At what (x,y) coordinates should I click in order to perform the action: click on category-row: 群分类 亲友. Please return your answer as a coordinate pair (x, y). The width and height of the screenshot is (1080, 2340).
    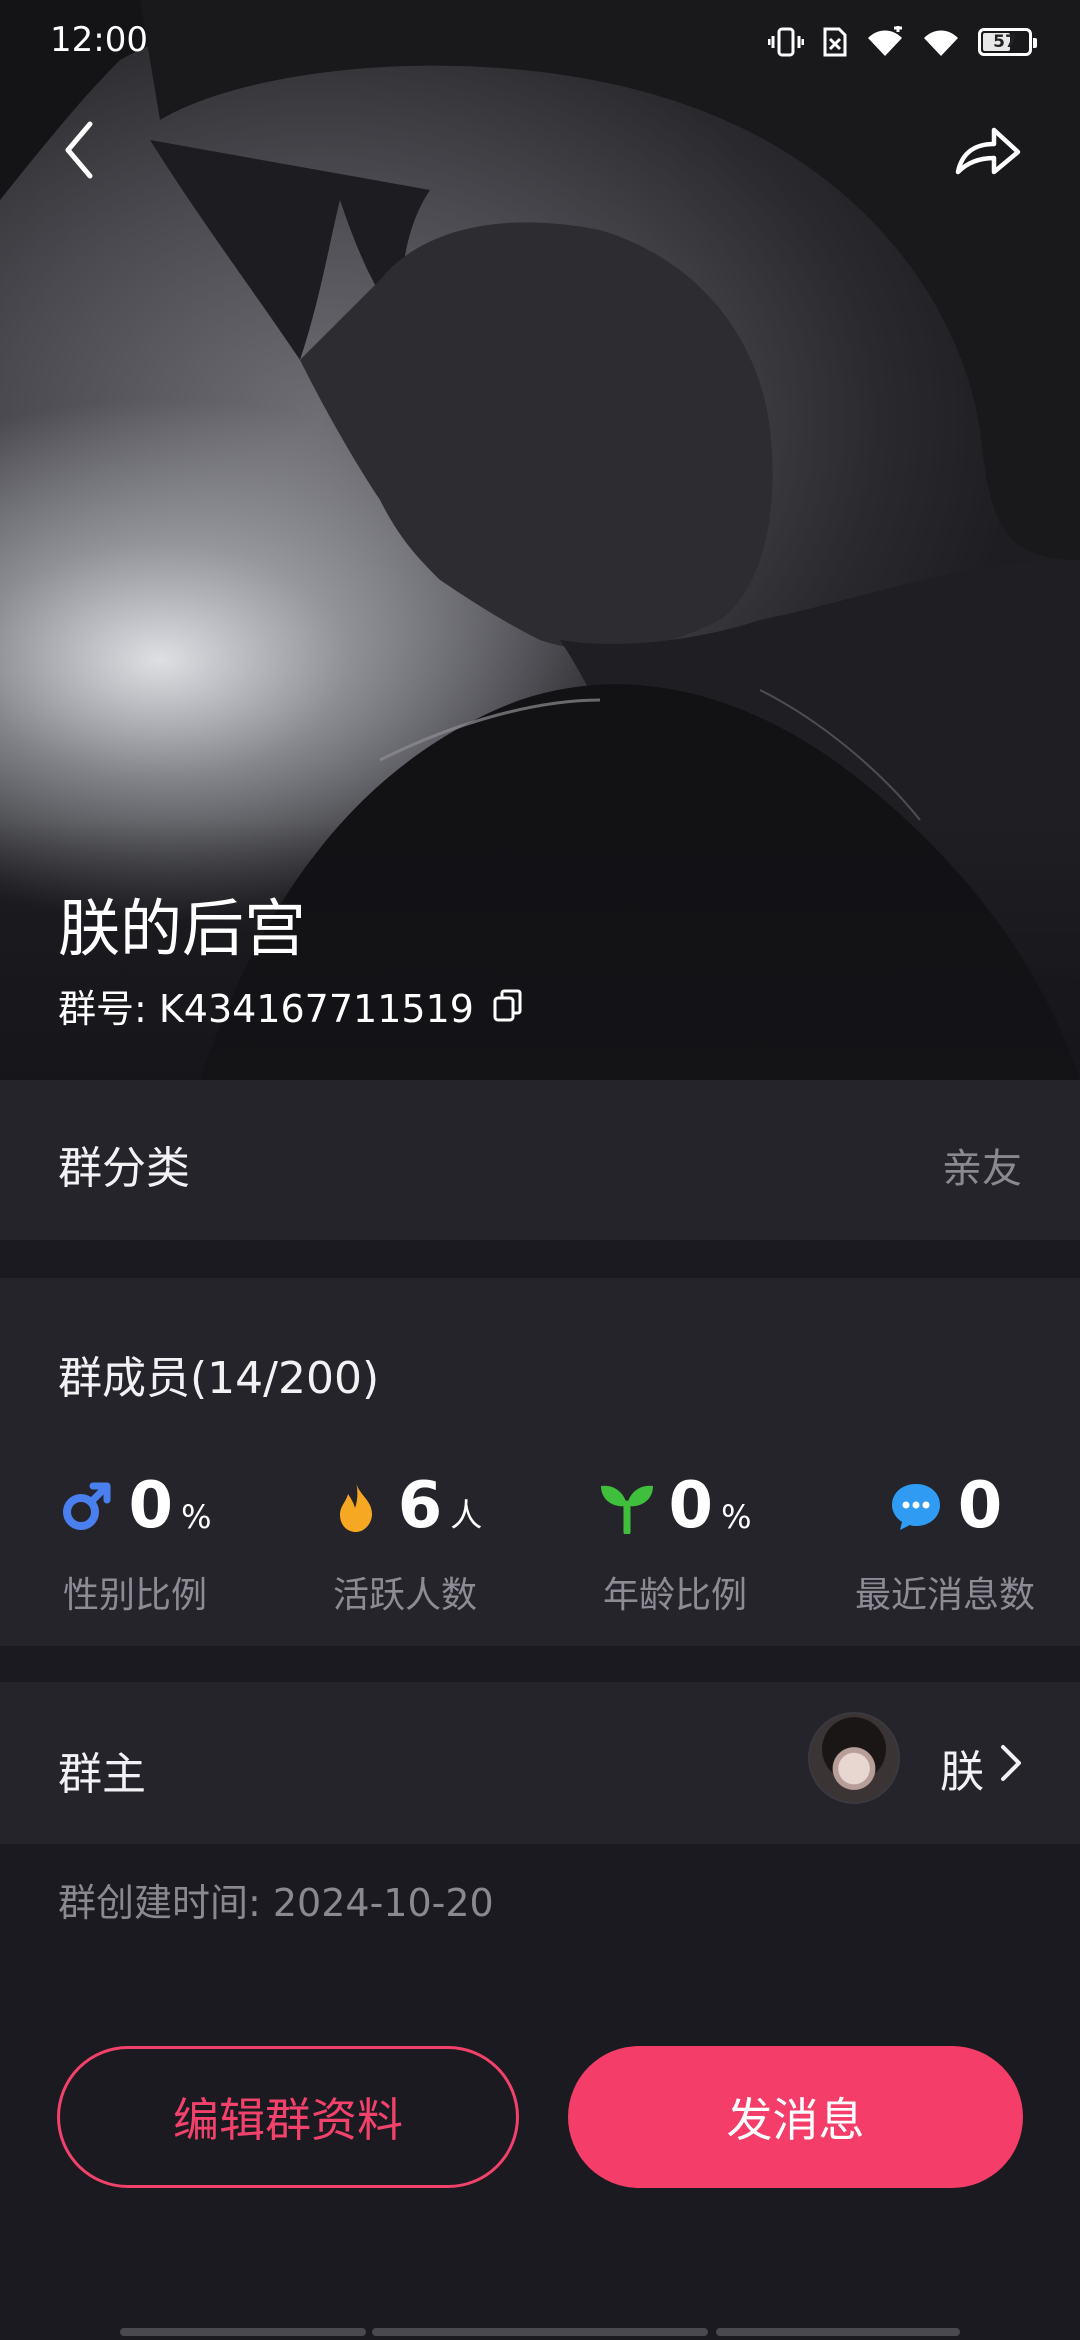
    Looking at the image, I should click on (540, 1160).